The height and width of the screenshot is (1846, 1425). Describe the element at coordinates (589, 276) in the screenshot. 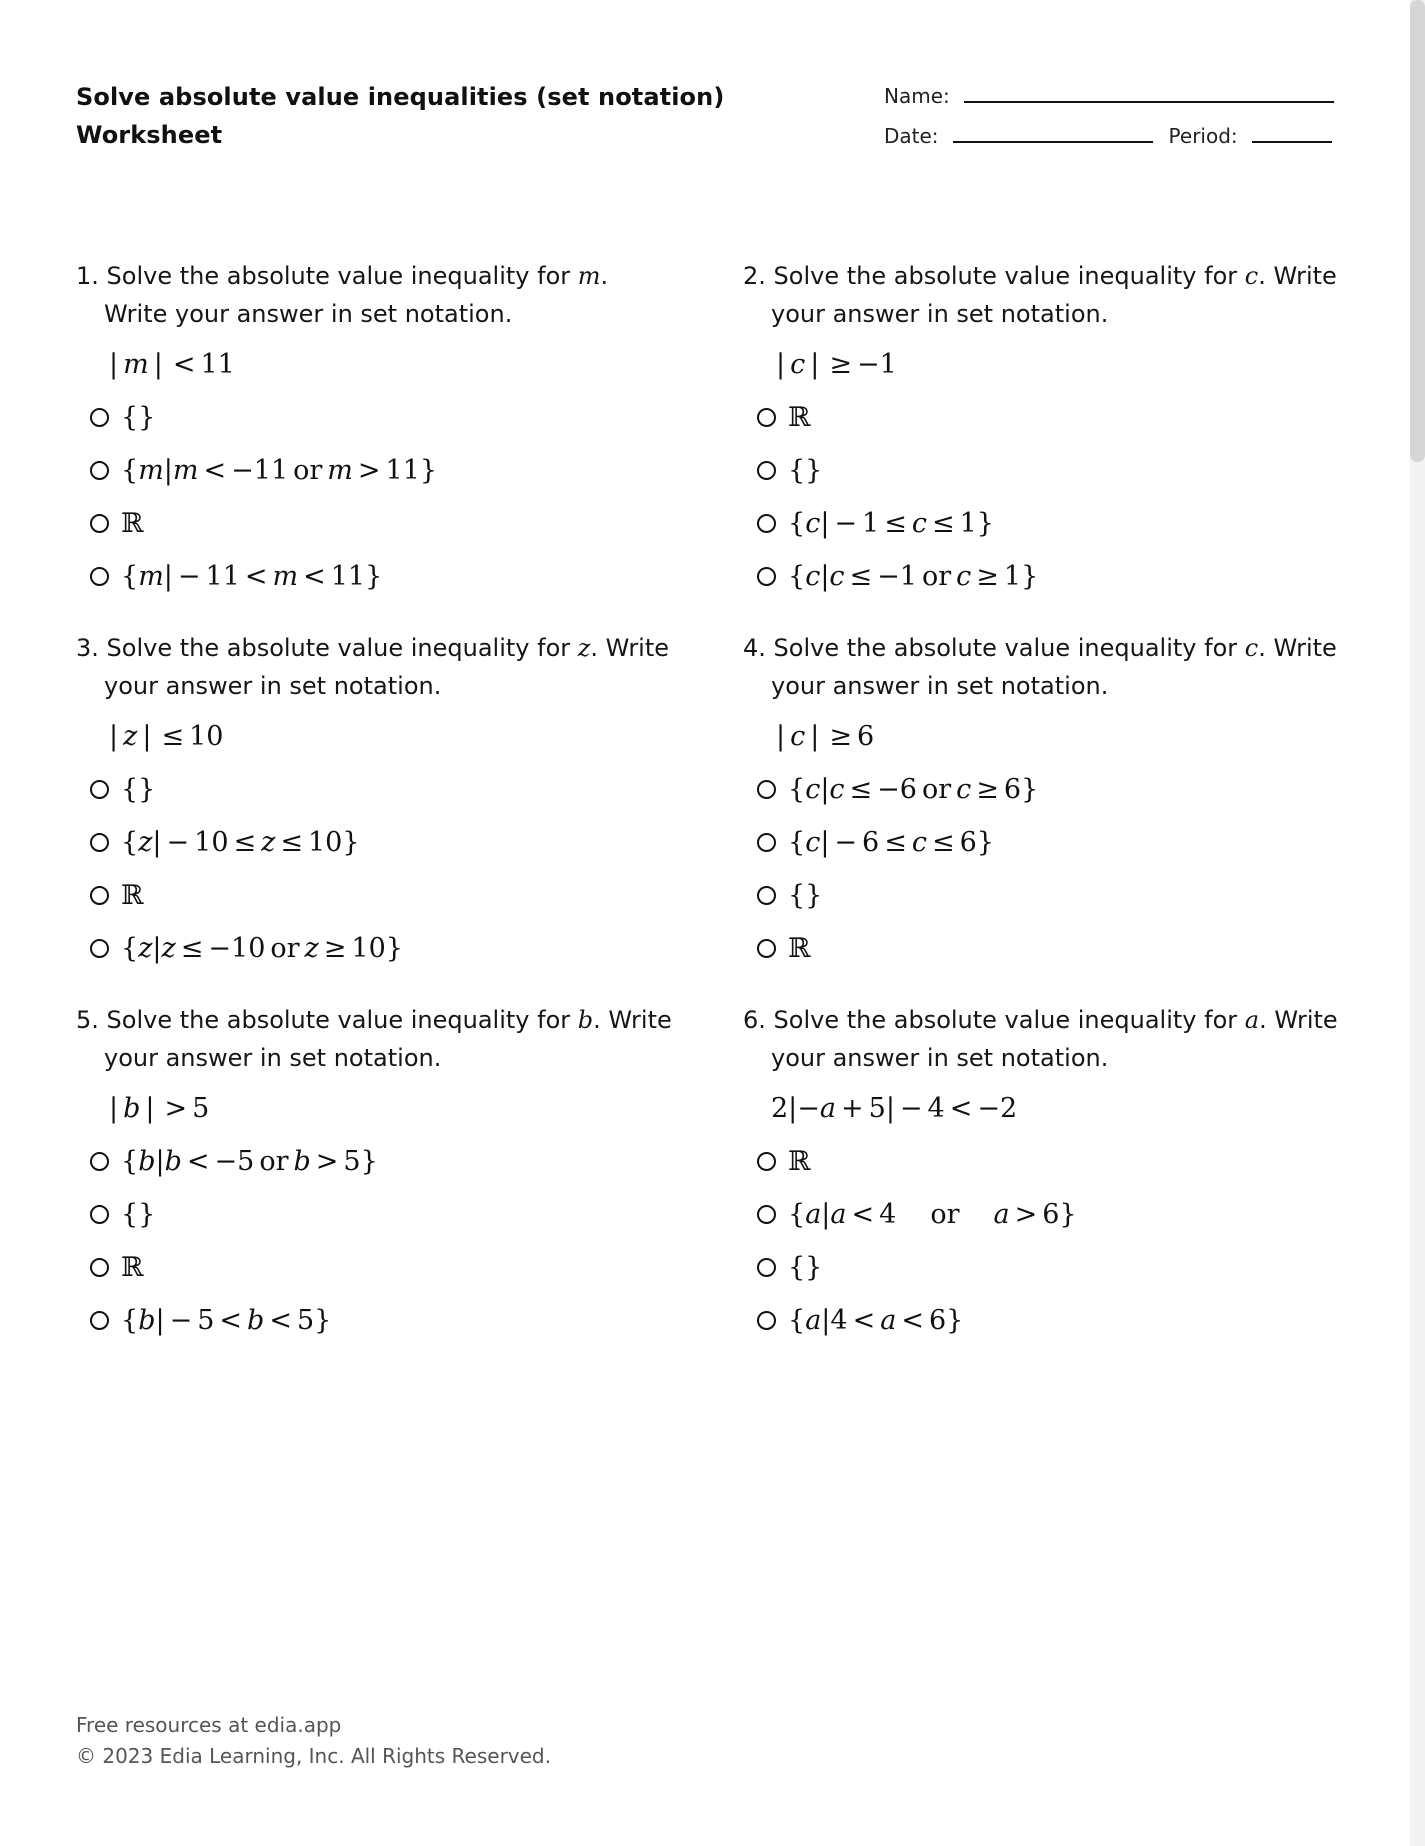

I see `prompt-variable: m` at that location.